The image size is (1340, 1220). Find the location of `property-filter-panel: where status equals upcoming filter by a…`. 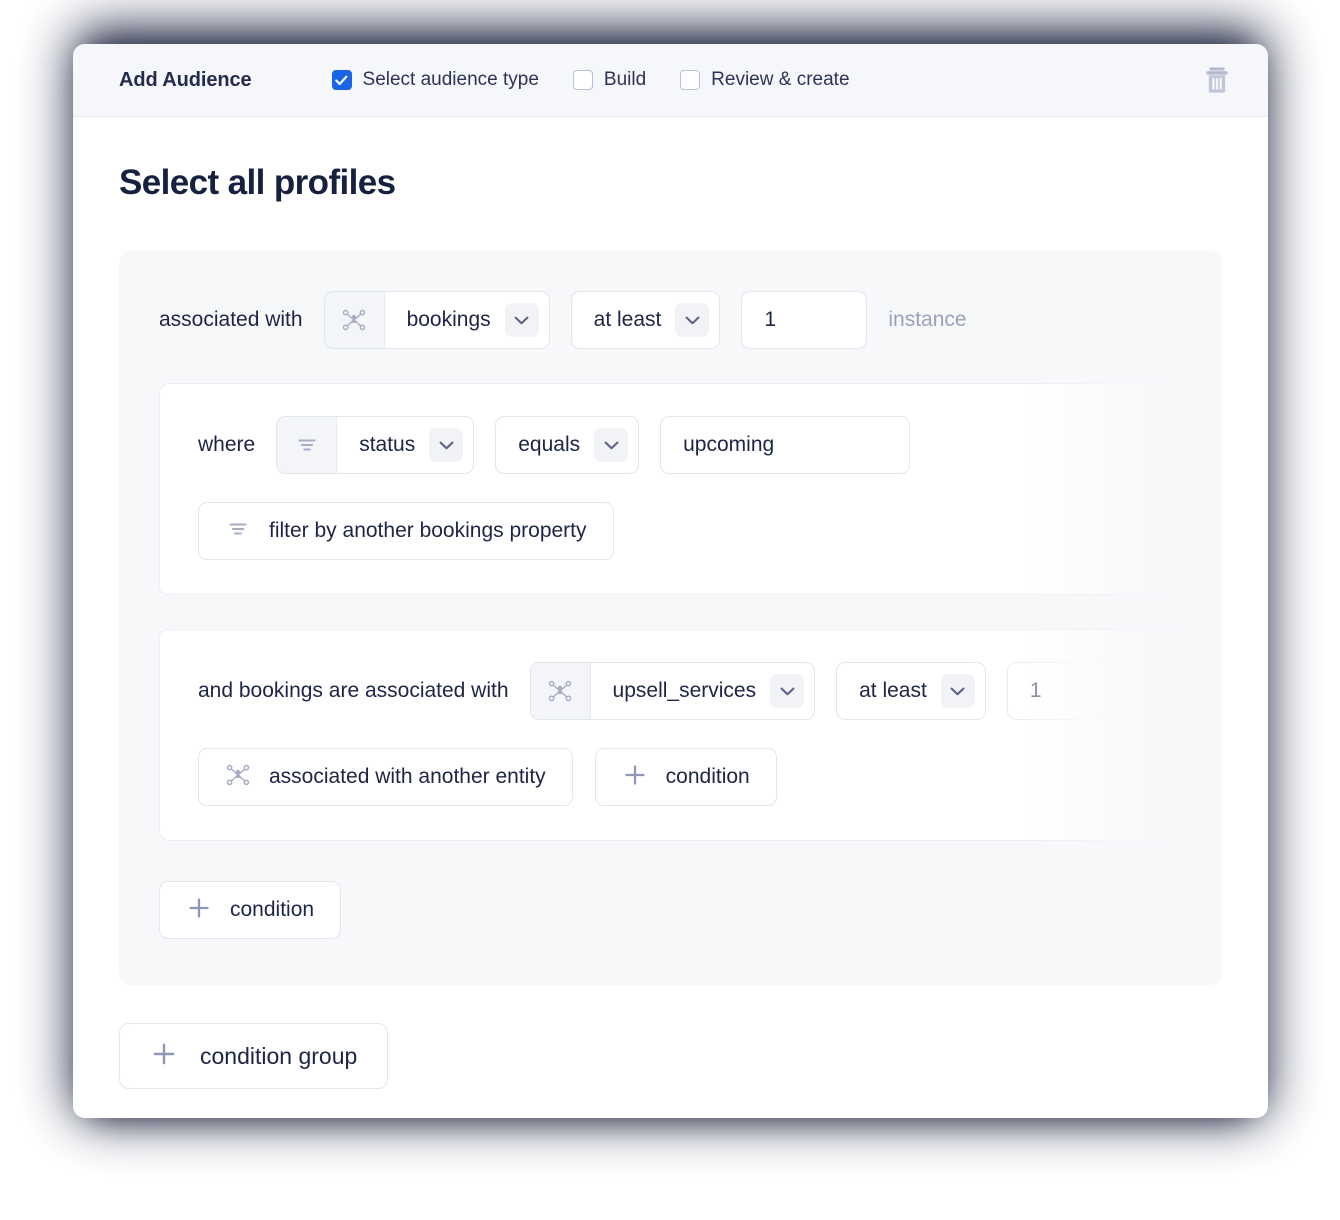

property-filter-panel: where status equals upcoming filter by a… is located at coordinates (670, 489).